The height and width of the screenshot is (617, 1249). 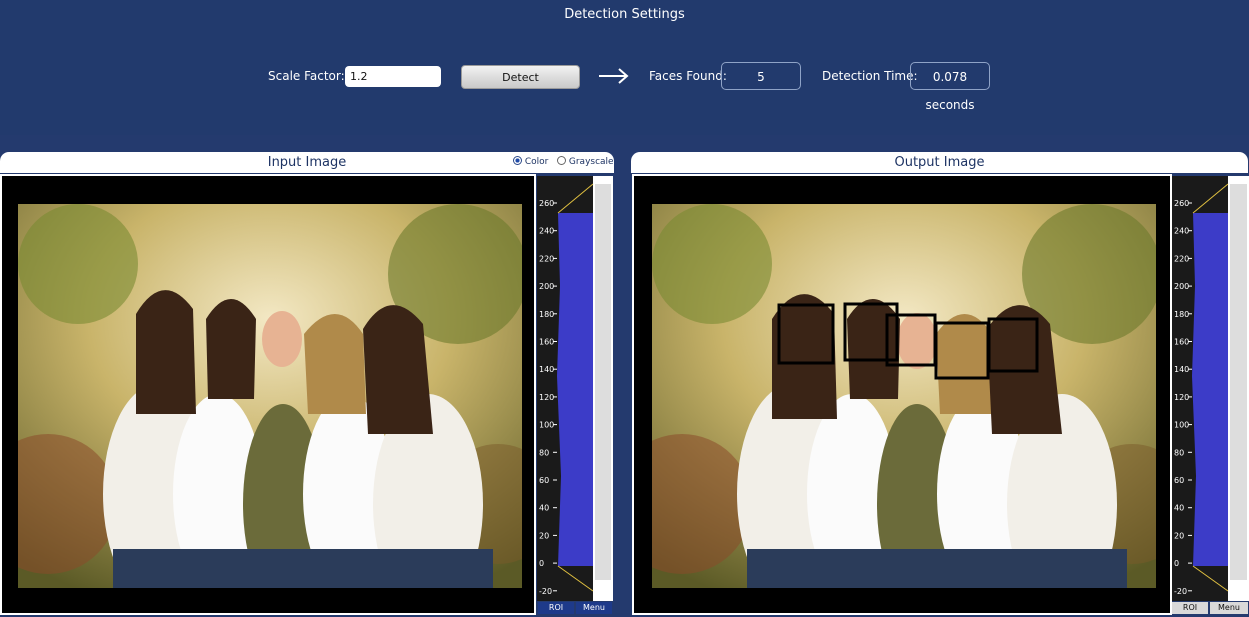 I want to click on detection-time-label: Detection Time:, so click(x=870, y=76).